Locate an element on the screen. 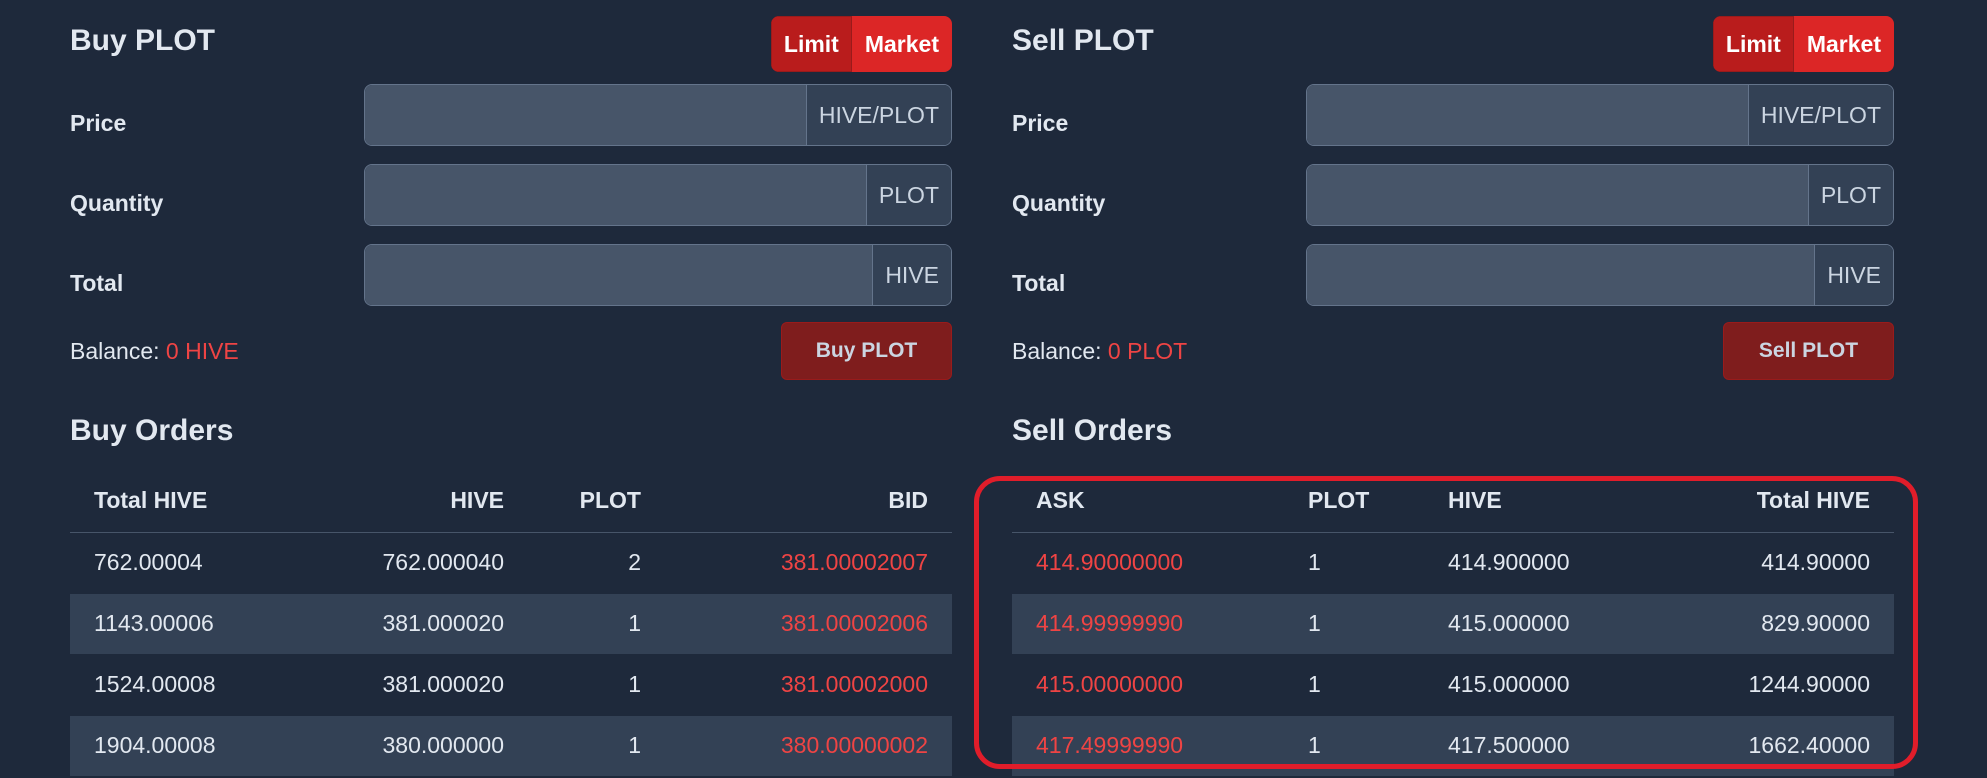 Image resolution: width=1987 pixels, height=778 pixels. buy-quantity-row: Quantity PLOT is located at coordinates (511, 204).